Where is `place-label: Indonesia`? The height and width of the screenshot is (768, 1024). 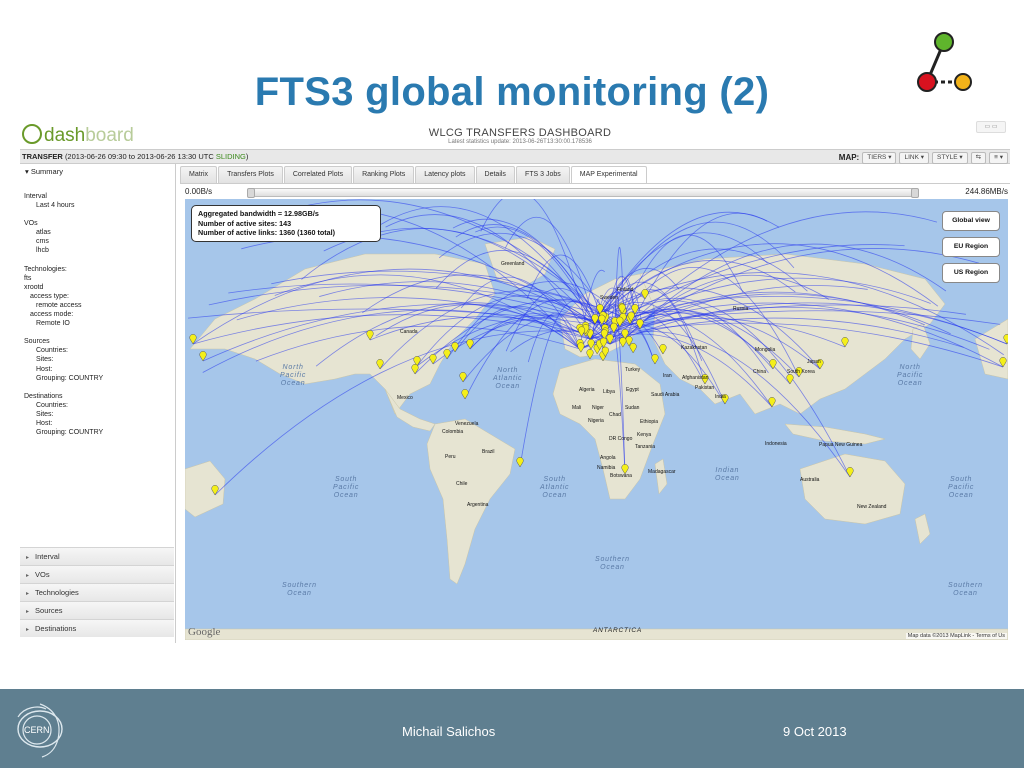 place-label: Indonesia is located at coordinates (776, 444).